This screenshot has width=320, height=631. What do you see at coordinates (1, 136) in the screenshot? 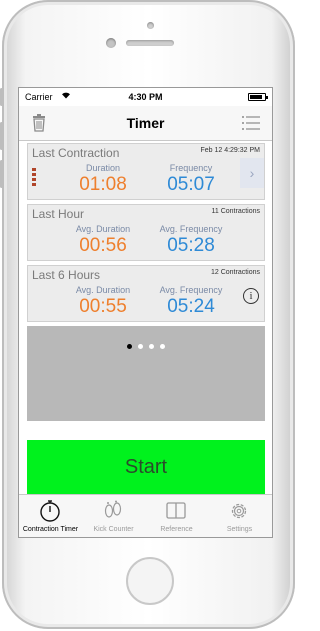
I see `volume-up-button` at bounding box center [1, 136].